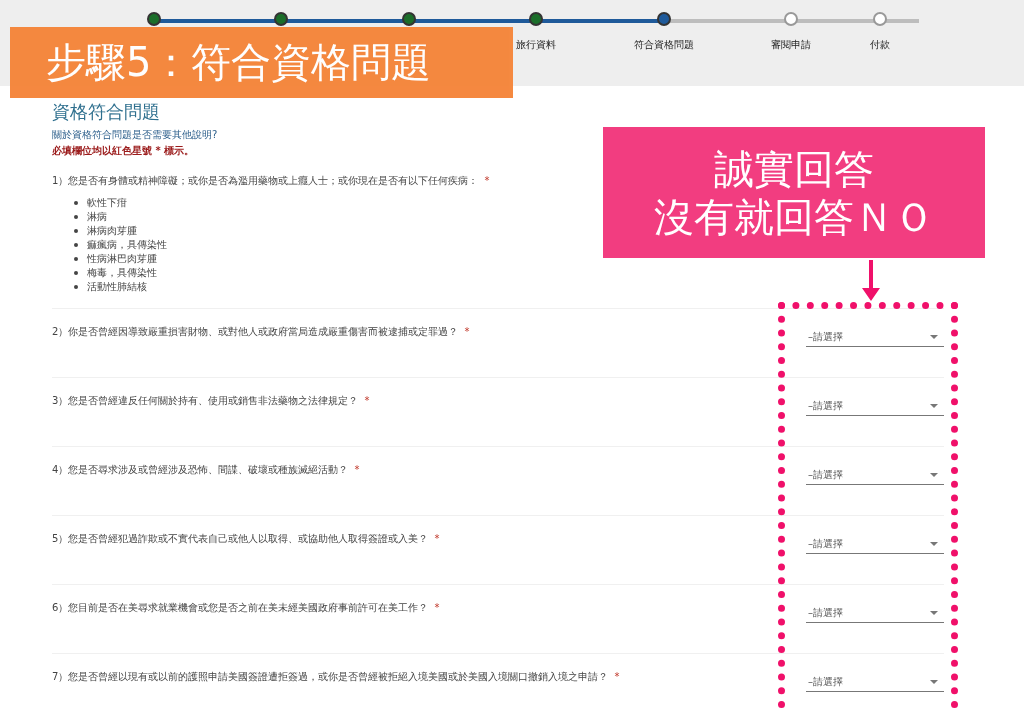  What do you see at coordinates (794, 216) in the screenshot?
I see `callout-text: 沒有就回答ＮＯ` at bounding box center [794, 216].